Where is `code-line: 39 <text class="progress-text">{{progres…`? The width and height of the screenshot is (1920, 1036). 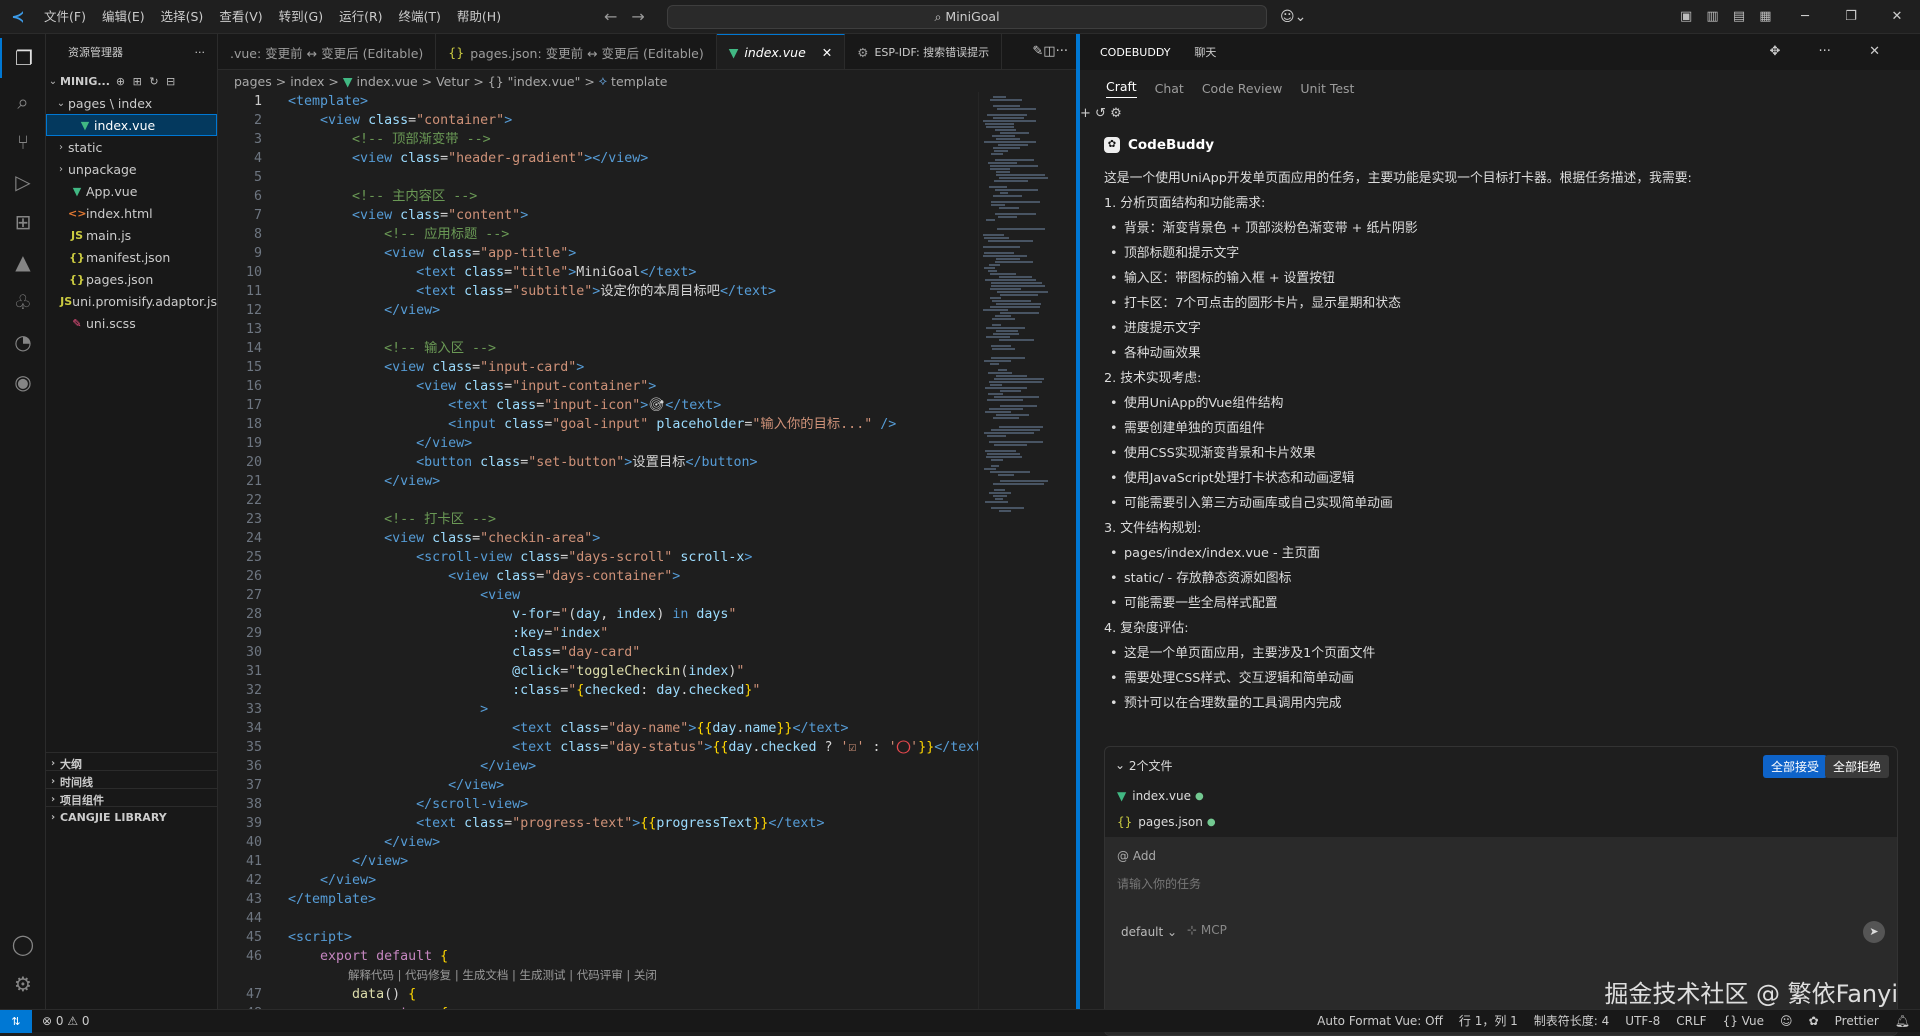
code-line: 39 <text class="progress-text">{{progres… is located at coordinates (598, 823).